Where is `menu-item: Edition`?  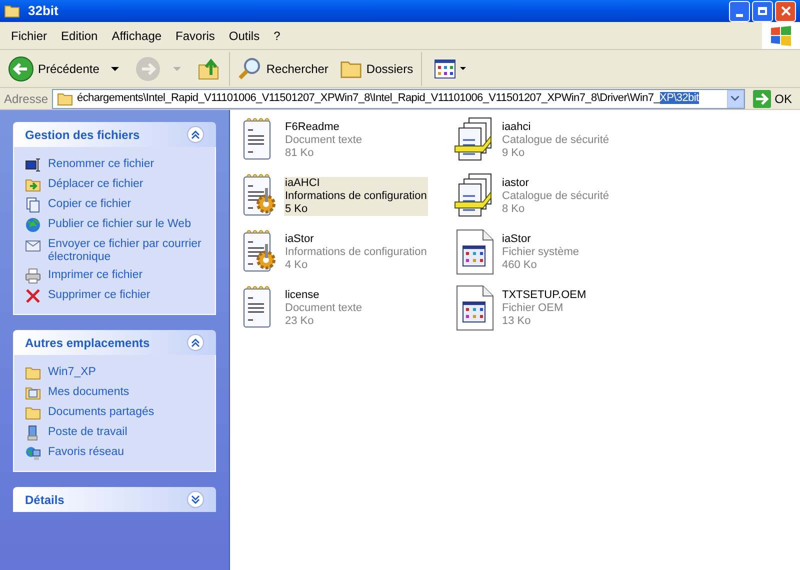 menu-item: Edition is located at coordinates (79, 35).